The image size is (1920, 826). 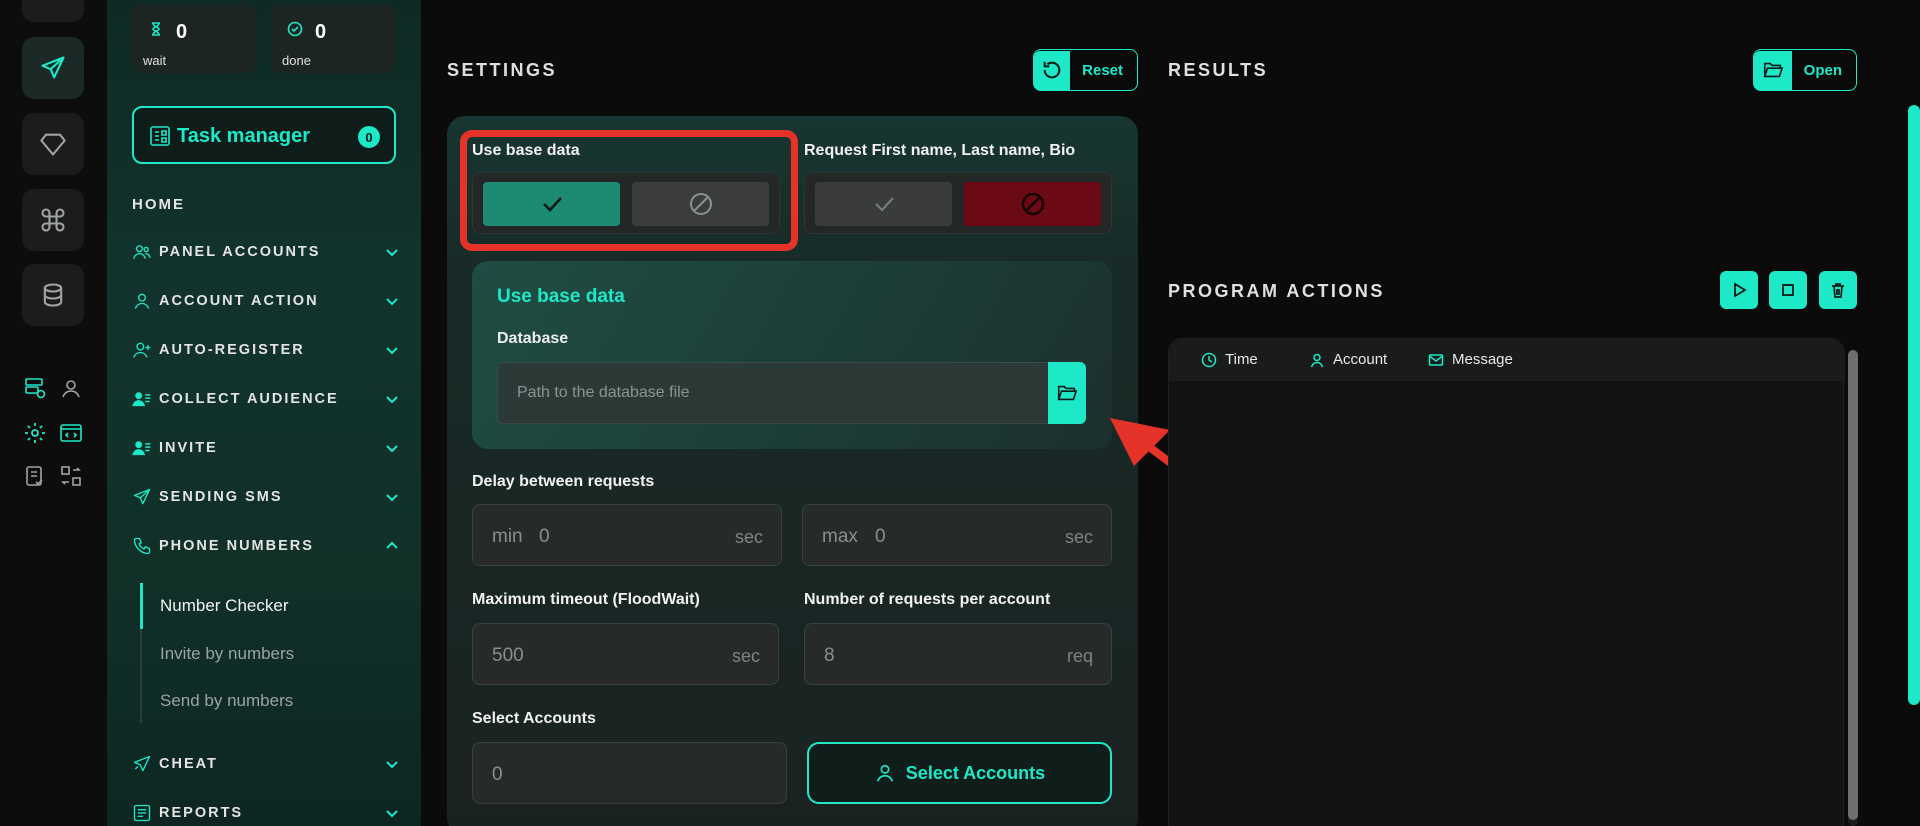 What do you see at coordinates (295, 29) in the screenshot?
I see `check-circle-icon` at bounding box center [295, 29].